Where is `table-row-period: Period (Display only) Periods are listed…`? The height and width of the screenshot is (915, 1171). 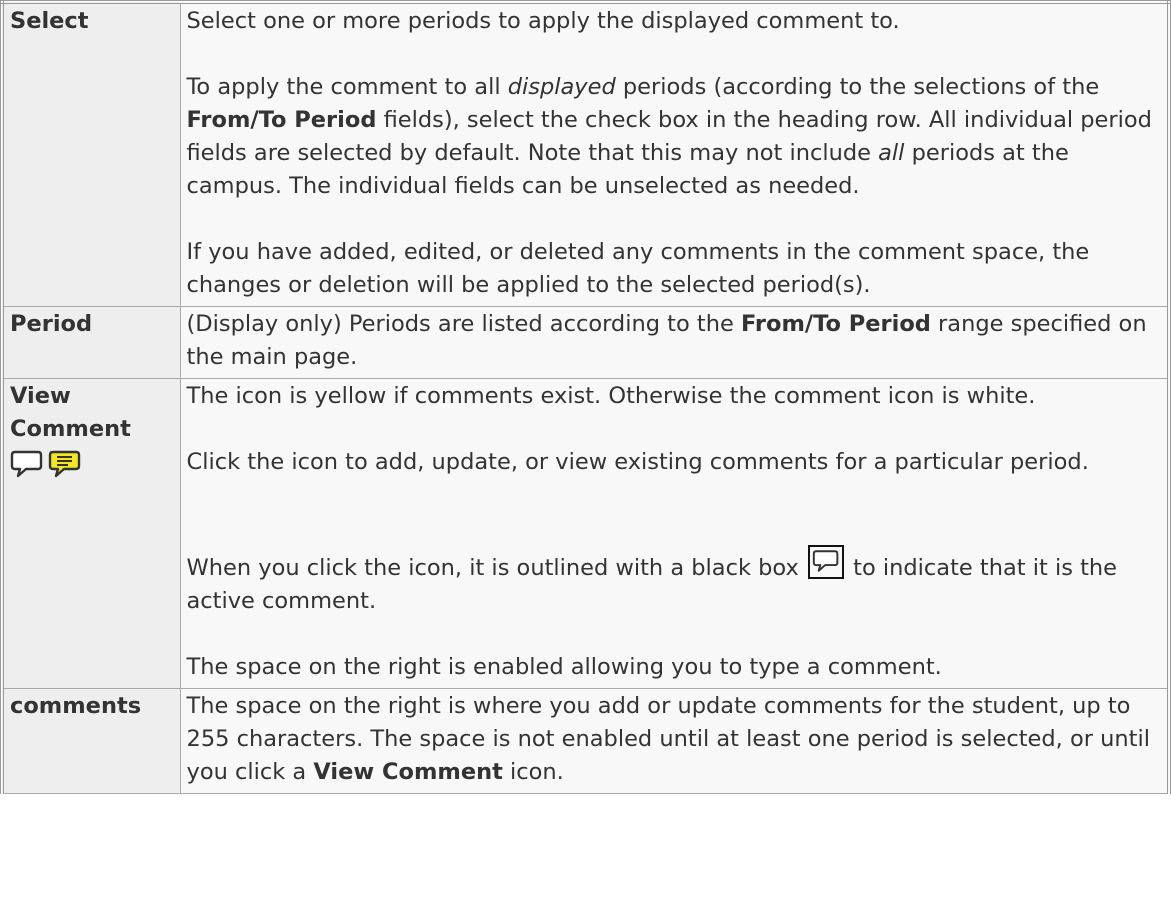
table-row-period: Period (Display only) Periods are listed… is located at coordinates (585, 342).